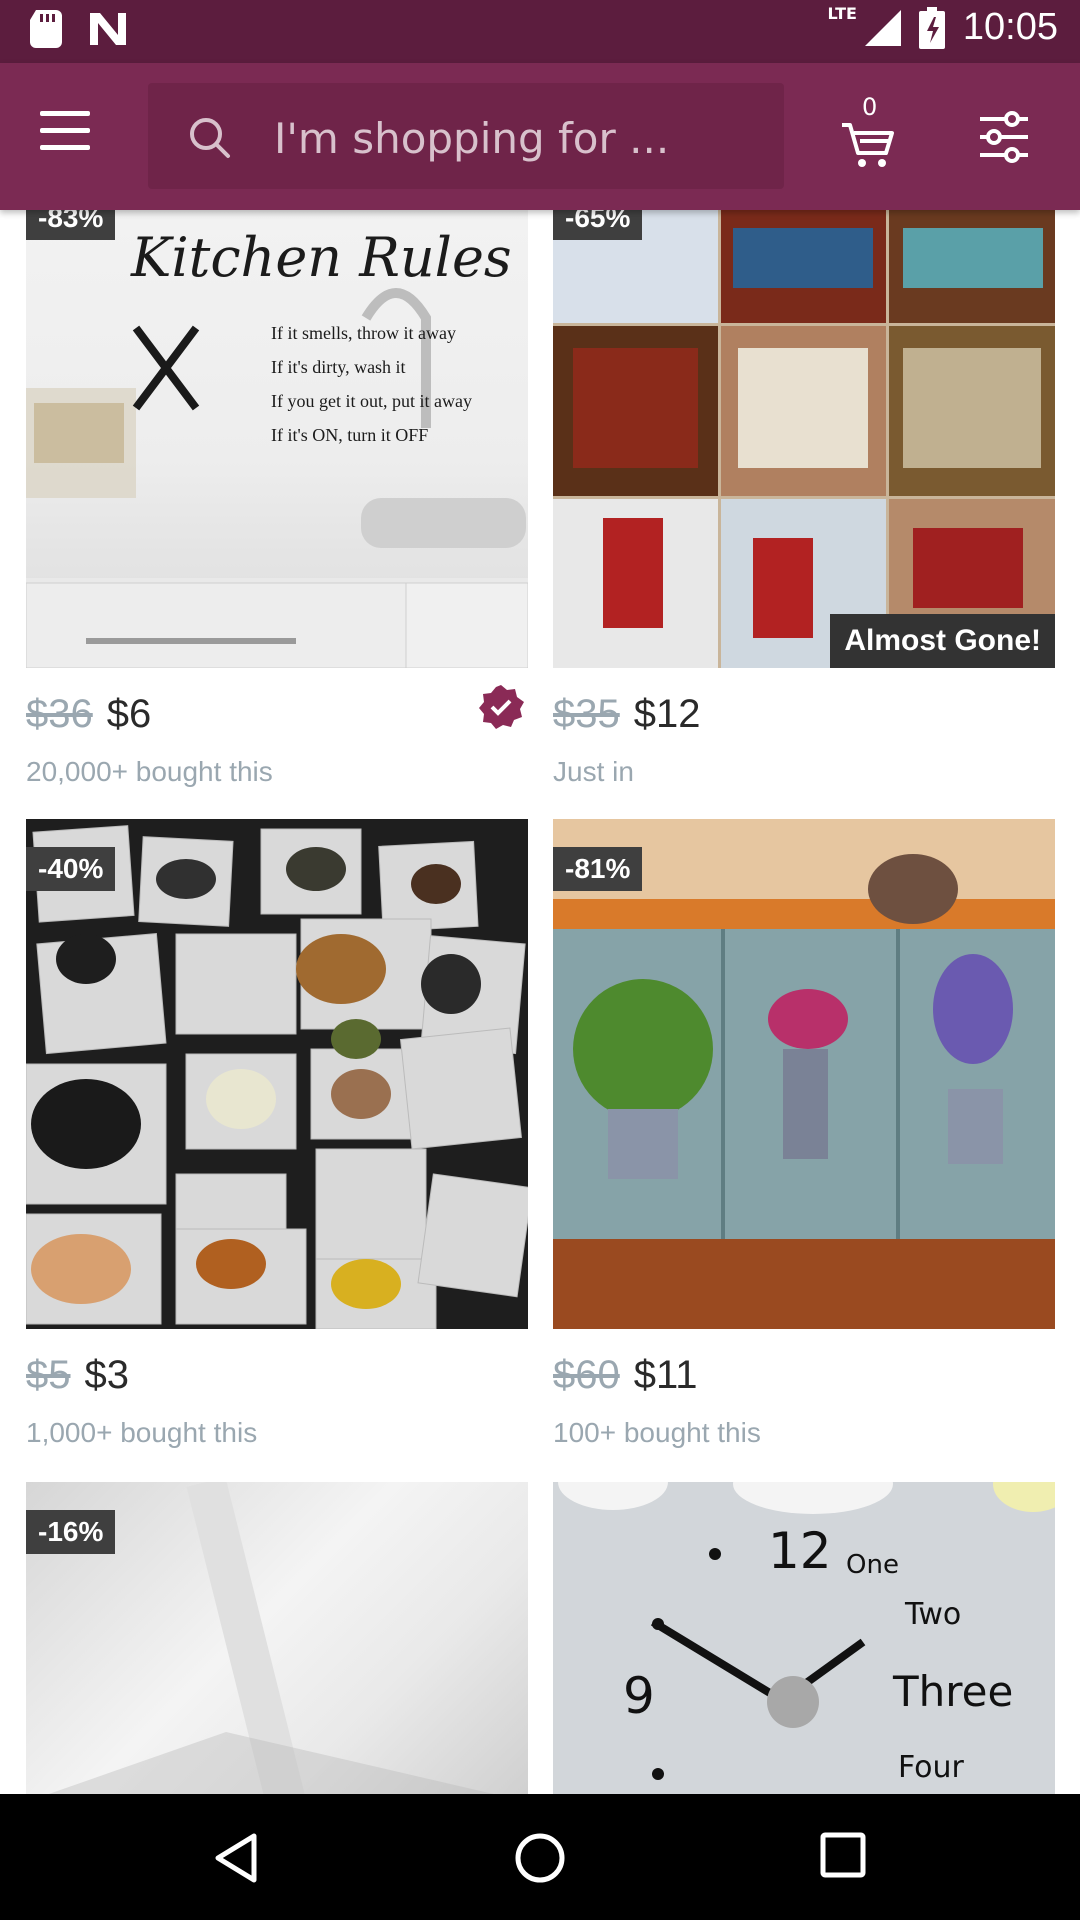  Describe the element at coordinates (236, 1858) in the screenshot. I see `back-triangle-icon` at that location.